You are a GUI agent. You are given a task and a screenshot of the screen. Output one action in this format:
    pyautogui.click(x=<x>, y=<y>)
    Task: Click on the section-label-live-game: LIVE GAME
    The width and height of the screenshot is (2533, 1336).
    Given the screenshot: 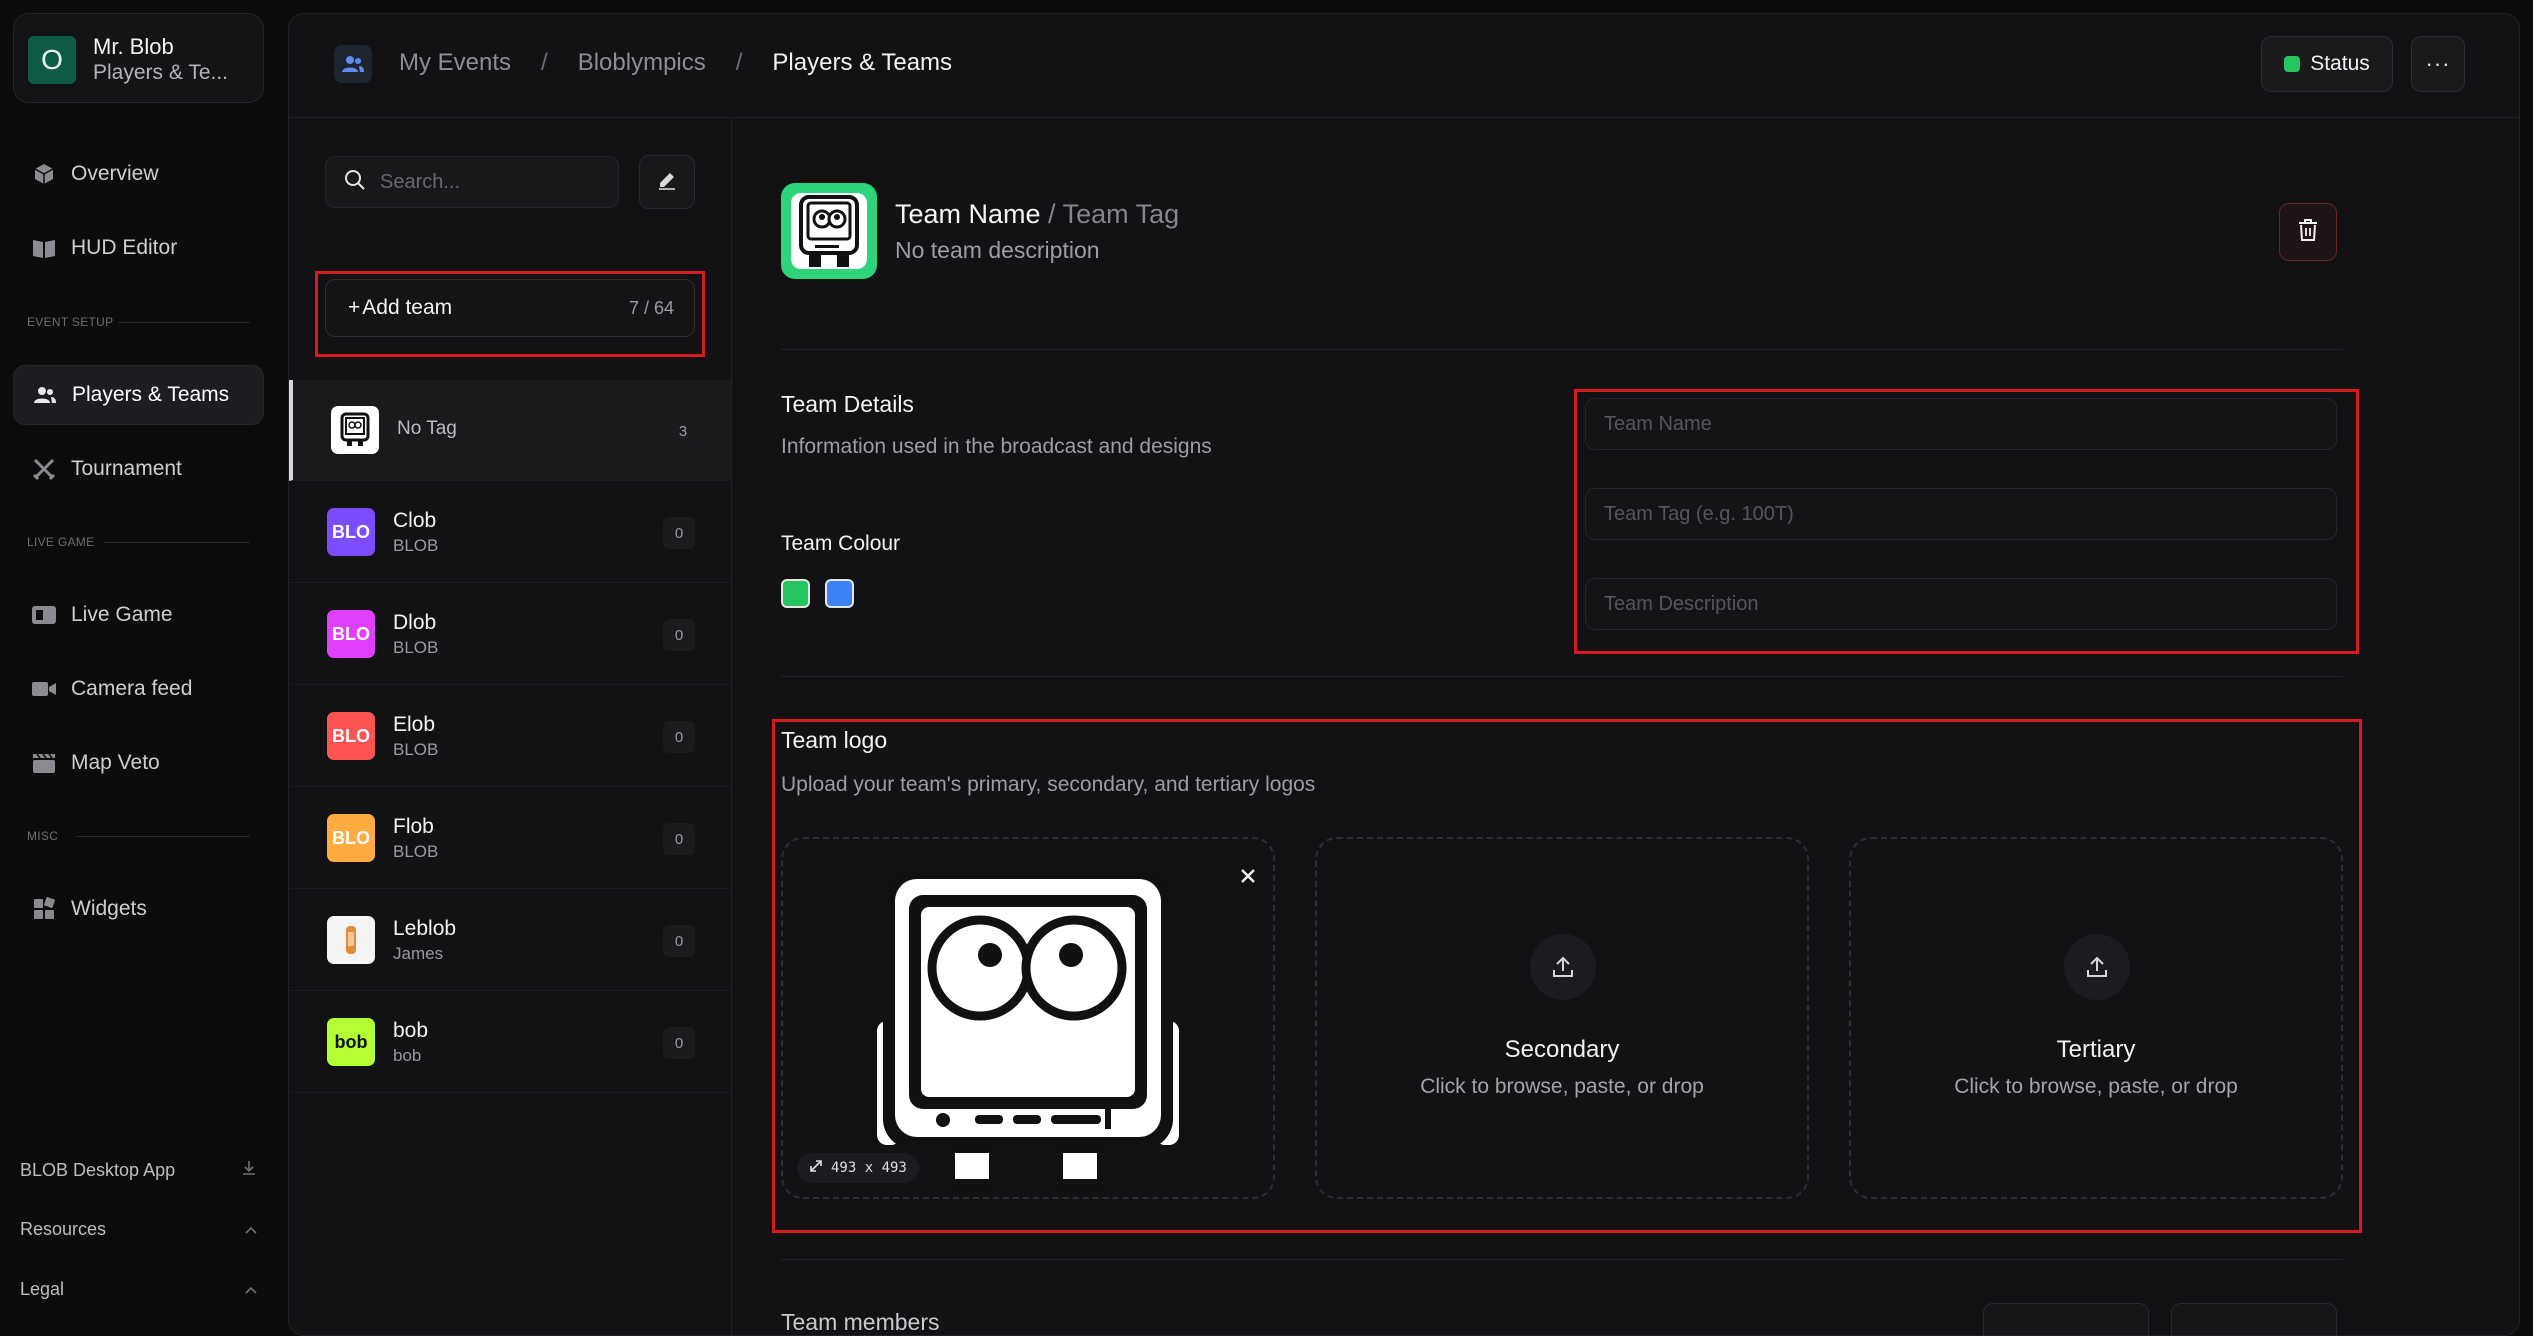 What is the action you would take?
    pyautogui.click(x=61, y=542)
    